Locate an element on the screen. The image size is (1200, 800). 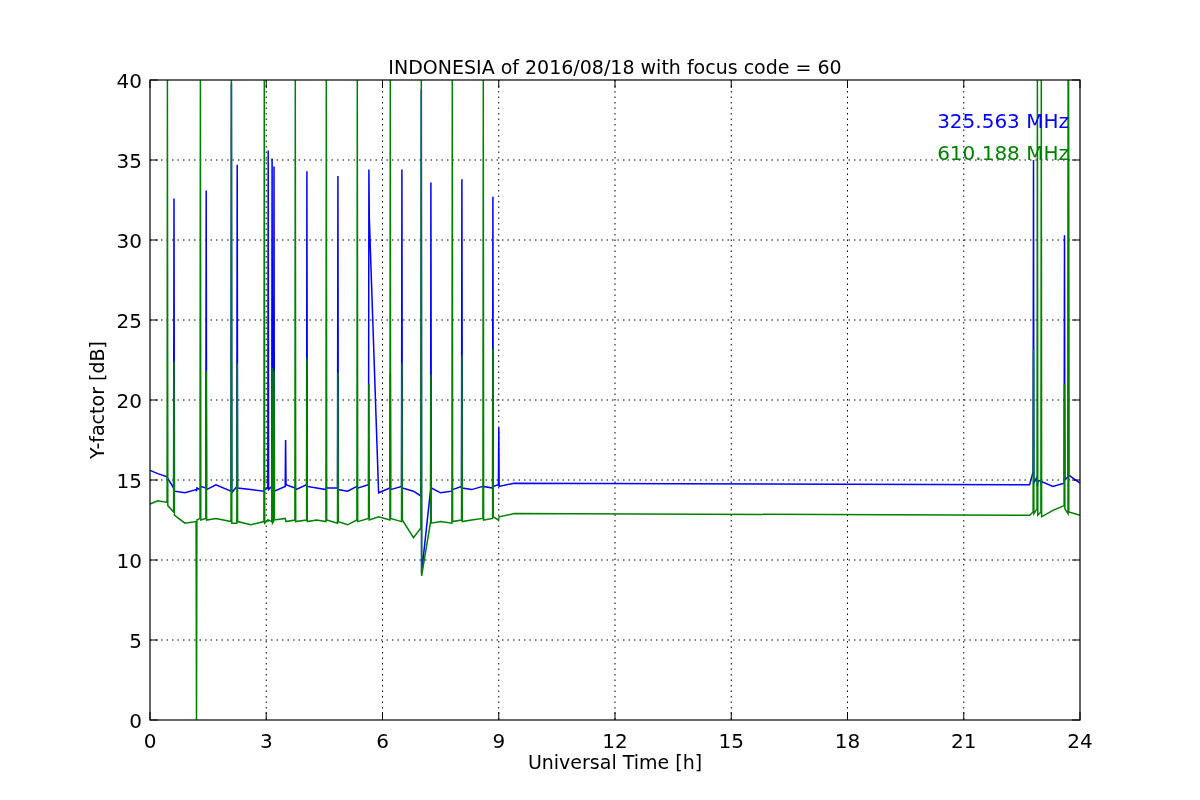
tick-label: 25 is located at coordinates (129, 321).